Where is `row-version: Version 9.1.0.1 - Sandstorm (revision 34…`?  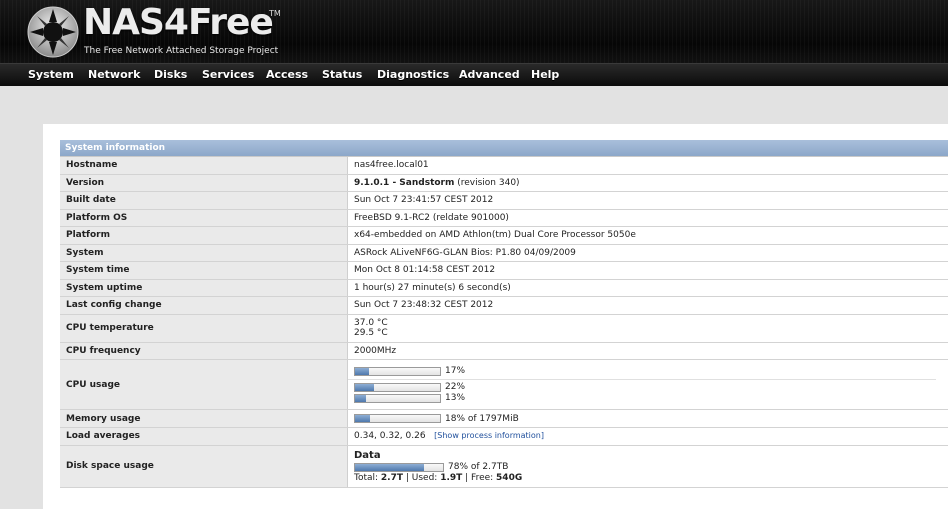
row-version: Version 9.1.0.1 - Sandstorm (revision 34… is located at coordinates (504, 183).